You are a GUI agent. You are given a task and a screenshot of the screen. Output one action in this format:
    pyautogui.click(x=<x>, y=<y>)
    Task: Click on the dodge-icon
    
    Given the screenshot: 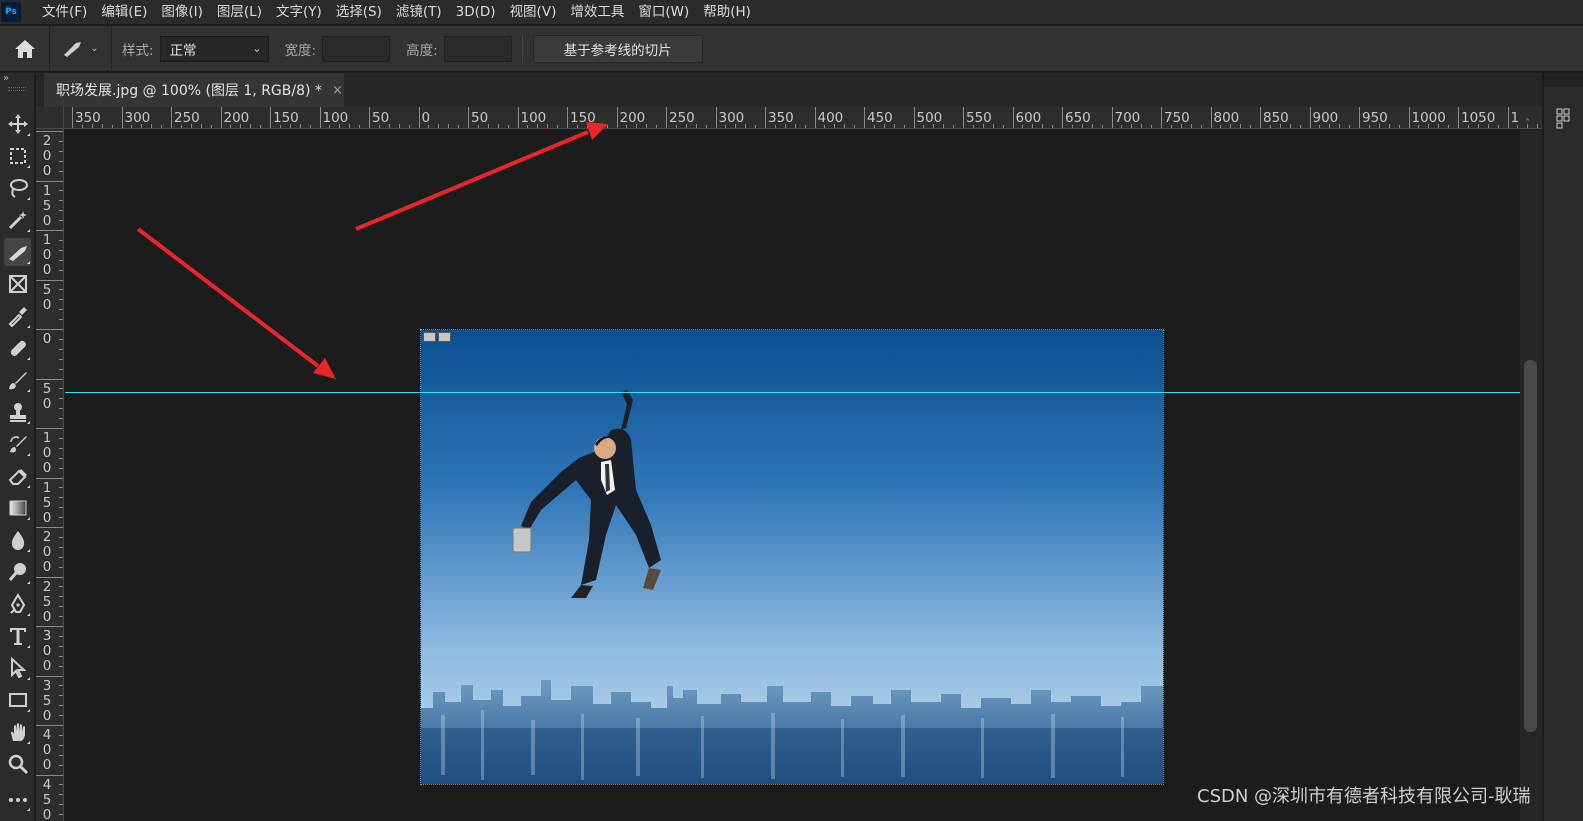 What is the action you would take?
    pyautogui.click(x=17, y=572)
    